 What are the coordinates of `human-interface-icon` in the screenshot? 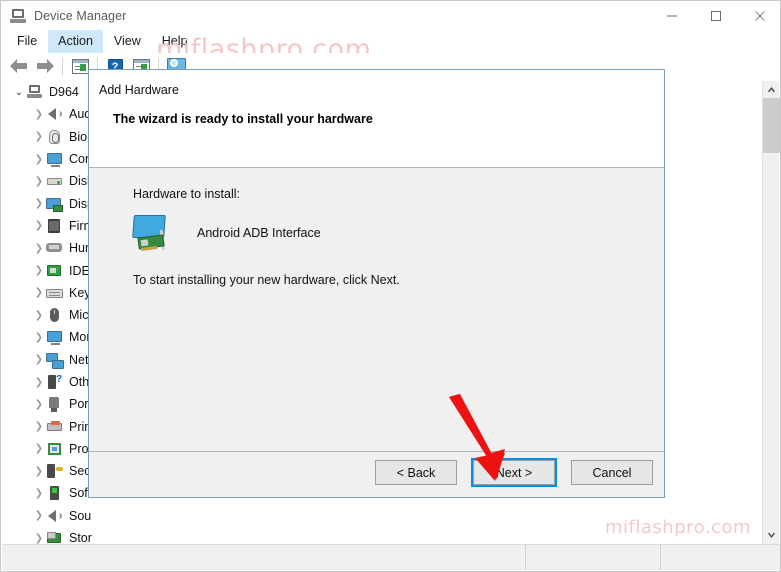 It's located at (54, 248).